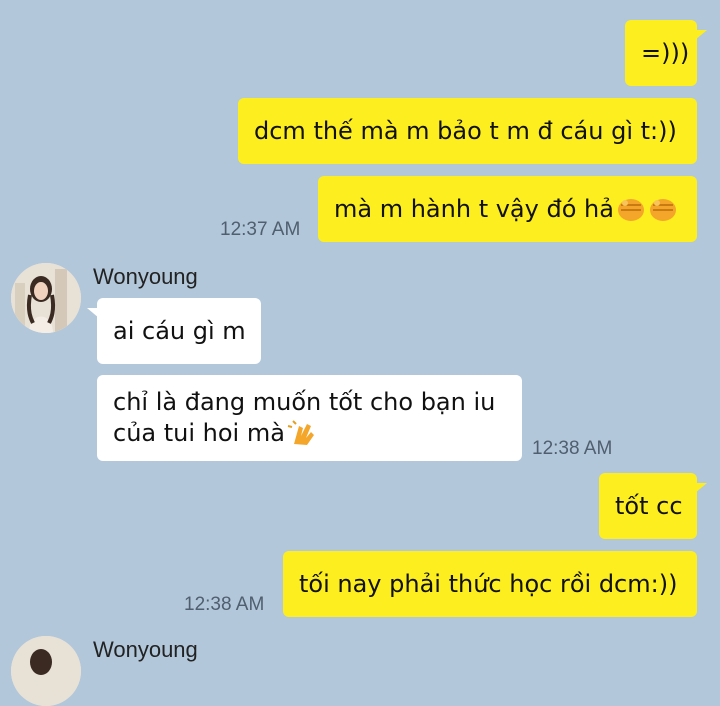 This screenshot has width=720, height=706. I want to click on message-text: ai cáu gì m, so click(179, 330).